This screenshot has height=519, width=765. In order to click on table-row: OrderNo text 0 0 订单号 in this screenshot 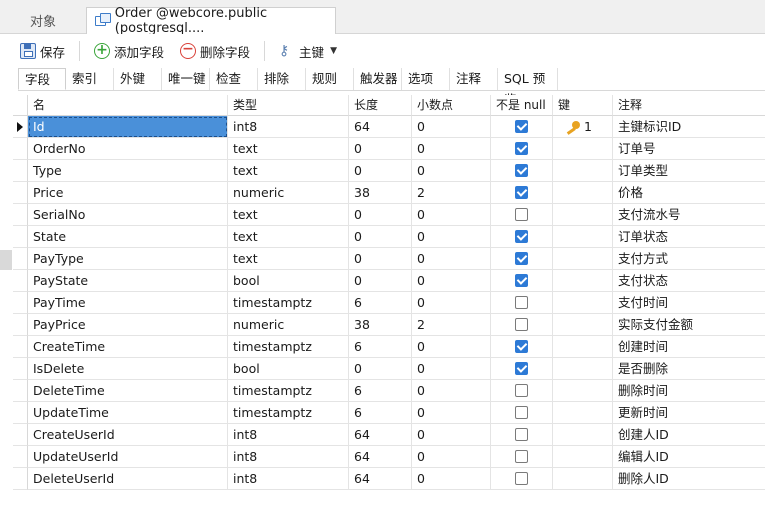, I will do `click(389, 149)`.